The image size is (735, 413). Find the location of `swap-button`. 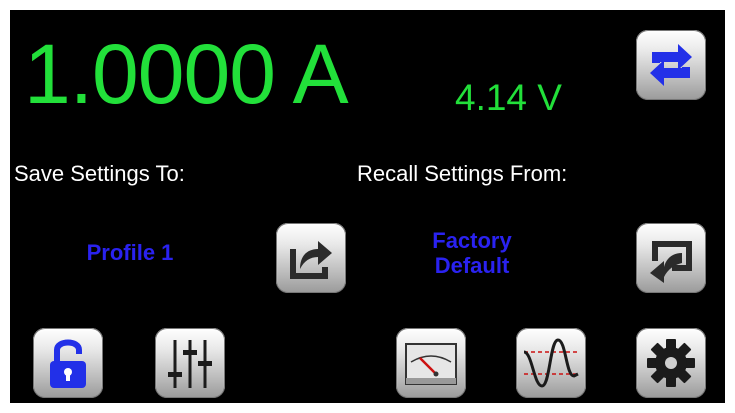

swap-button is located at coordinates (671, 65).